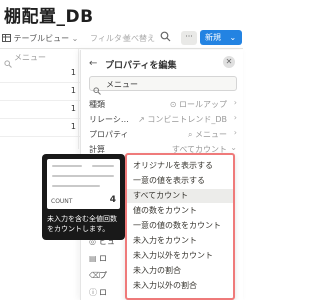 The width and height of the screenshot is (320, 300). I want to click on panel-option-2: ▤ ロ, so click(98, 258).